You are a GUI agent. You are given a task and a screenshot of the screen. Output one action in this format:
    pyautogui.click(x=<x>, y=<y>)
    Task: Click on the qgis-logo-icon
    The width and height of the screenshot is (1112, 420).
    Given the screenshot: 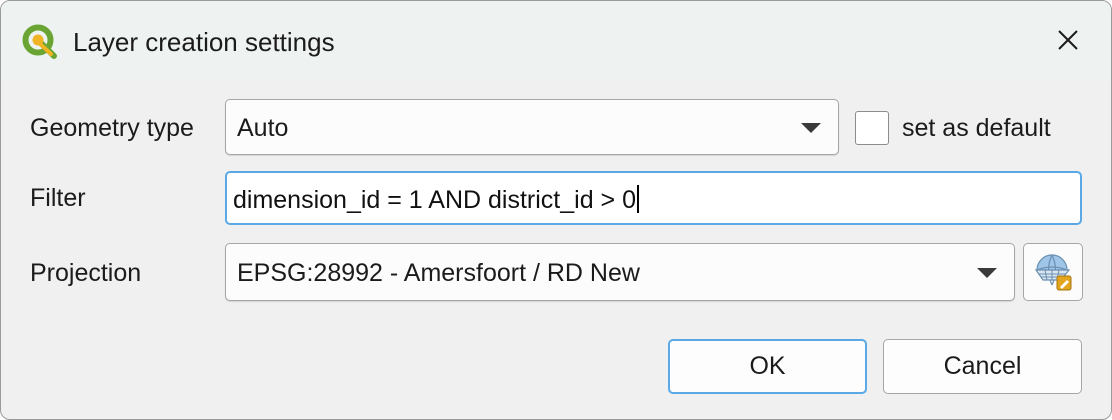 What is the action you would take?
    pyautogui.click(x=39, y=41)
    